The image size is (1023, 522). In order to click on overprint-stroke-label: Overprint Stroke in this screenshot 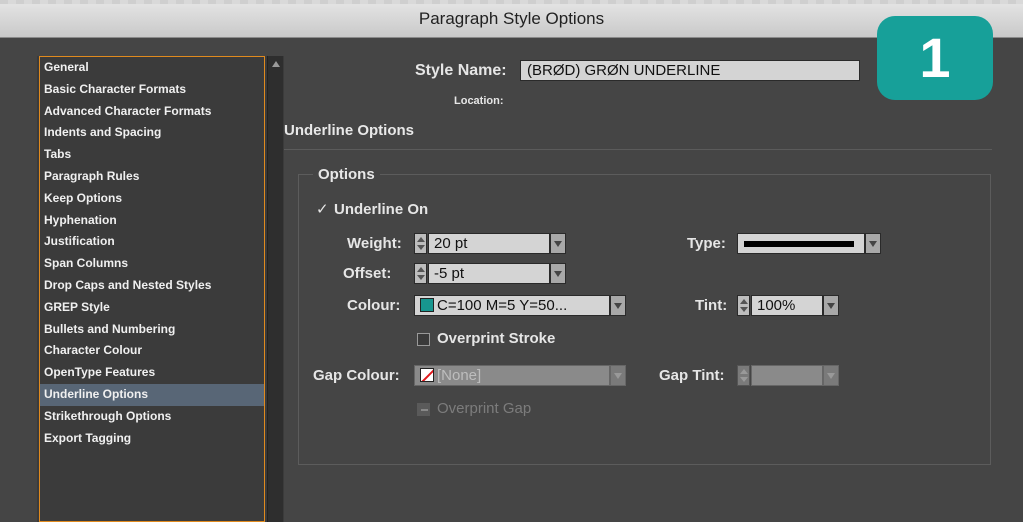, I will do `click(496, 338)`.